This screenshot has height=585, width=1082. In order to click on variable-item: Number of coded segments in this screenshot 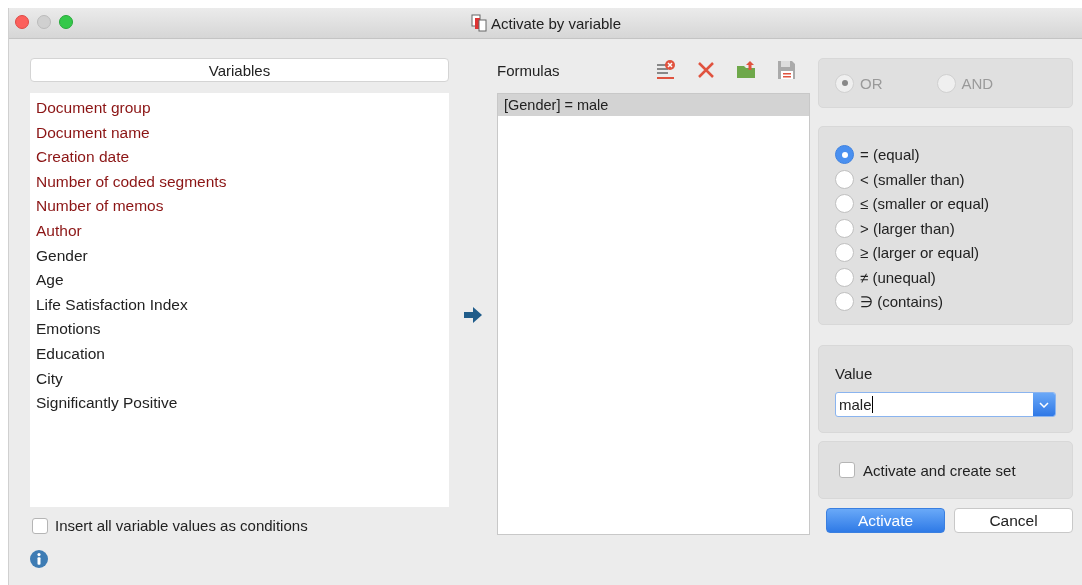, I will do `click(239, 182)`.